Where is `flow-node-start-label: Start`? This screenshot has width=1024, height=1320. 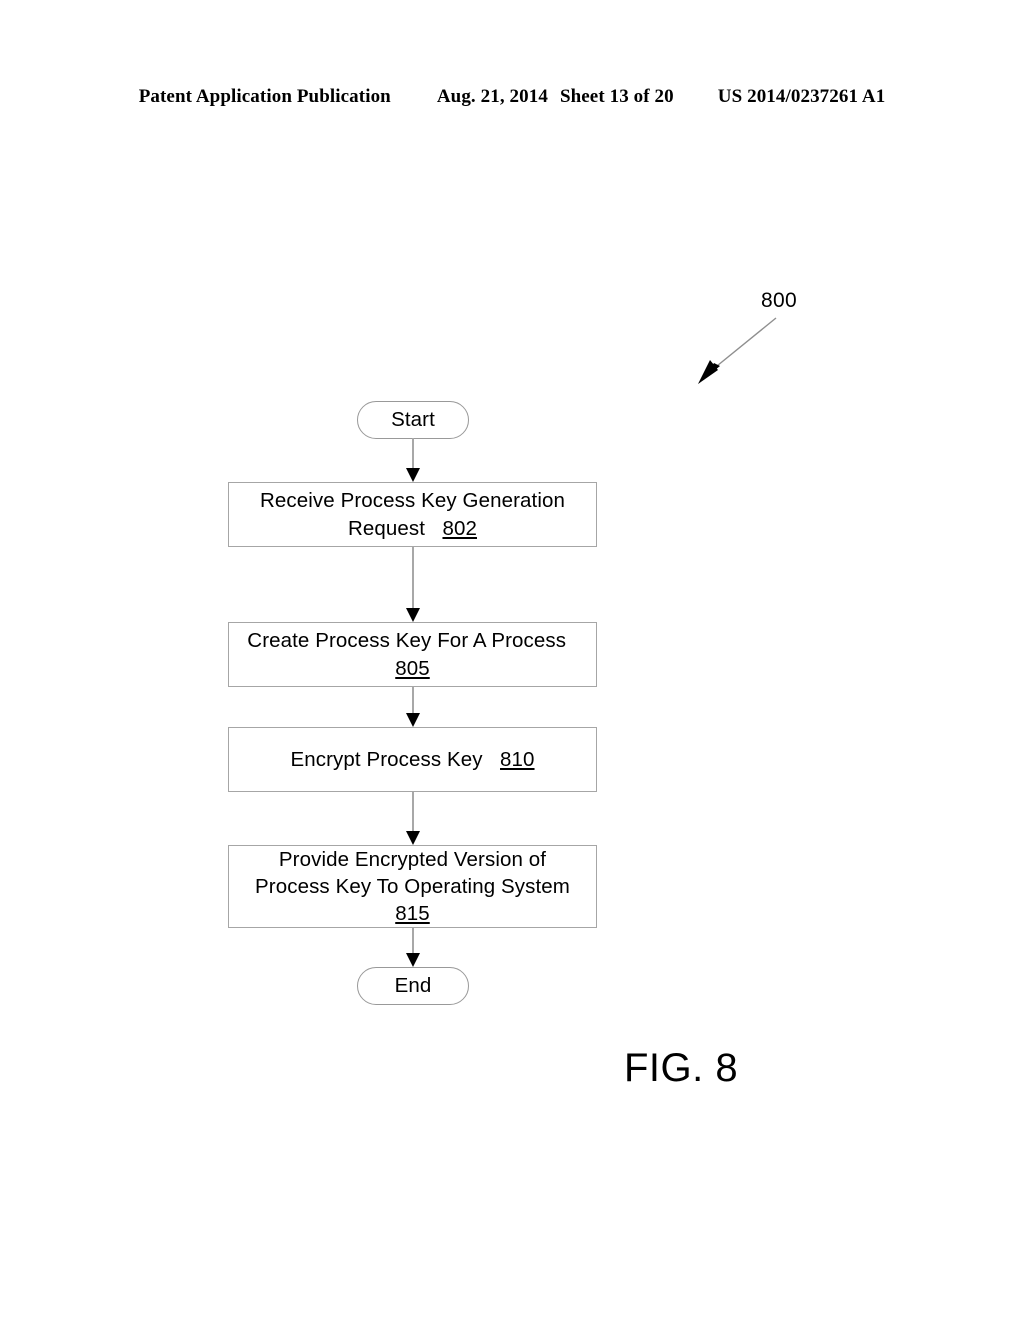 flow-node-start-label: Start is located at coordinates (413, 420).